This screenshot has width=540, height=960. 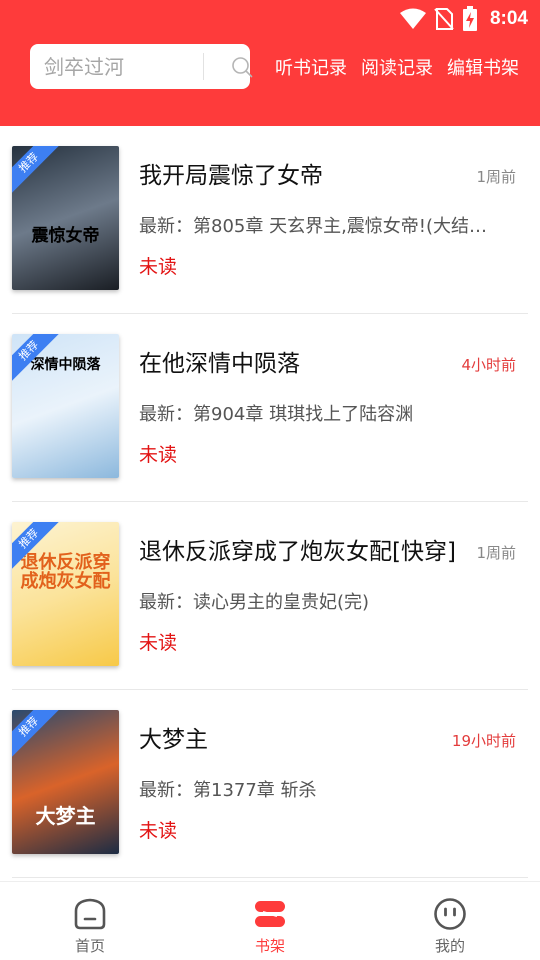 What do you see at coordinates (65, 406) in the screenshot?
I see `book-cover: 深情中陨落 推荐` at bounding box center [65, 406].